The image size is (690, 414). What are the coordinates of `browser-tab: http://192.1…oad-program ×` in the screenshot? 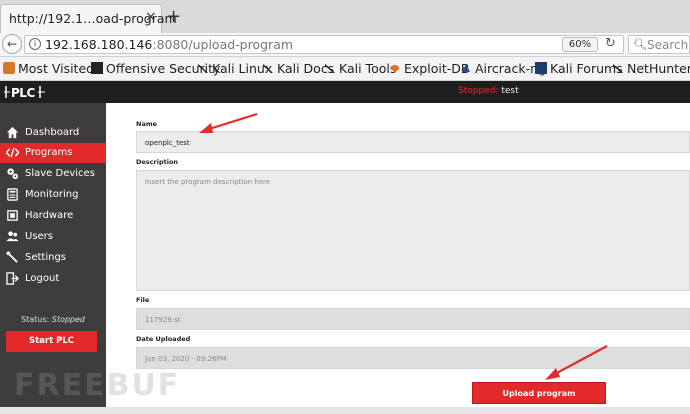 It's located at (88, 18).